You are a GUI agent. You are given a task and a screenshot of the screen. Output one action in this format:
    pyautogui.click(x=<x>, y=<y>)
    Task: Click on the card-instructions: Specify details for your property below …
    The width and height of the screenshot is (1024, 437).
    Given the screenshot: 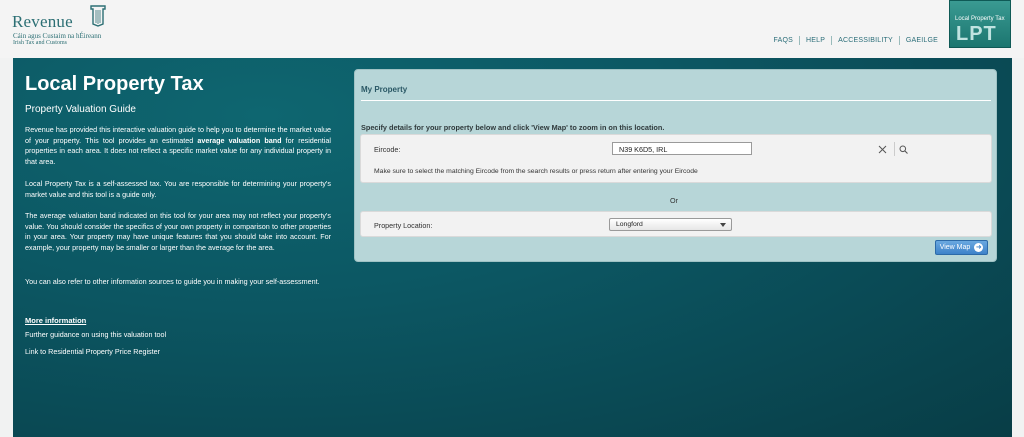 What is the action you would take?
    pyautogui.click(x=513, y=127)
    